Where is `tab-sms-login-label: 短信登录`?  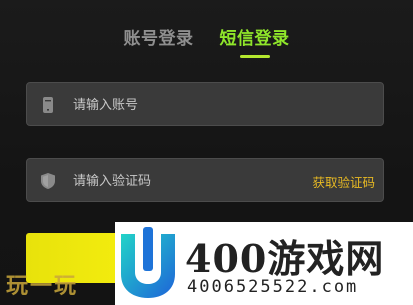 tab-sms-login-label: 短信登录 is located at coordinates (254, 39).